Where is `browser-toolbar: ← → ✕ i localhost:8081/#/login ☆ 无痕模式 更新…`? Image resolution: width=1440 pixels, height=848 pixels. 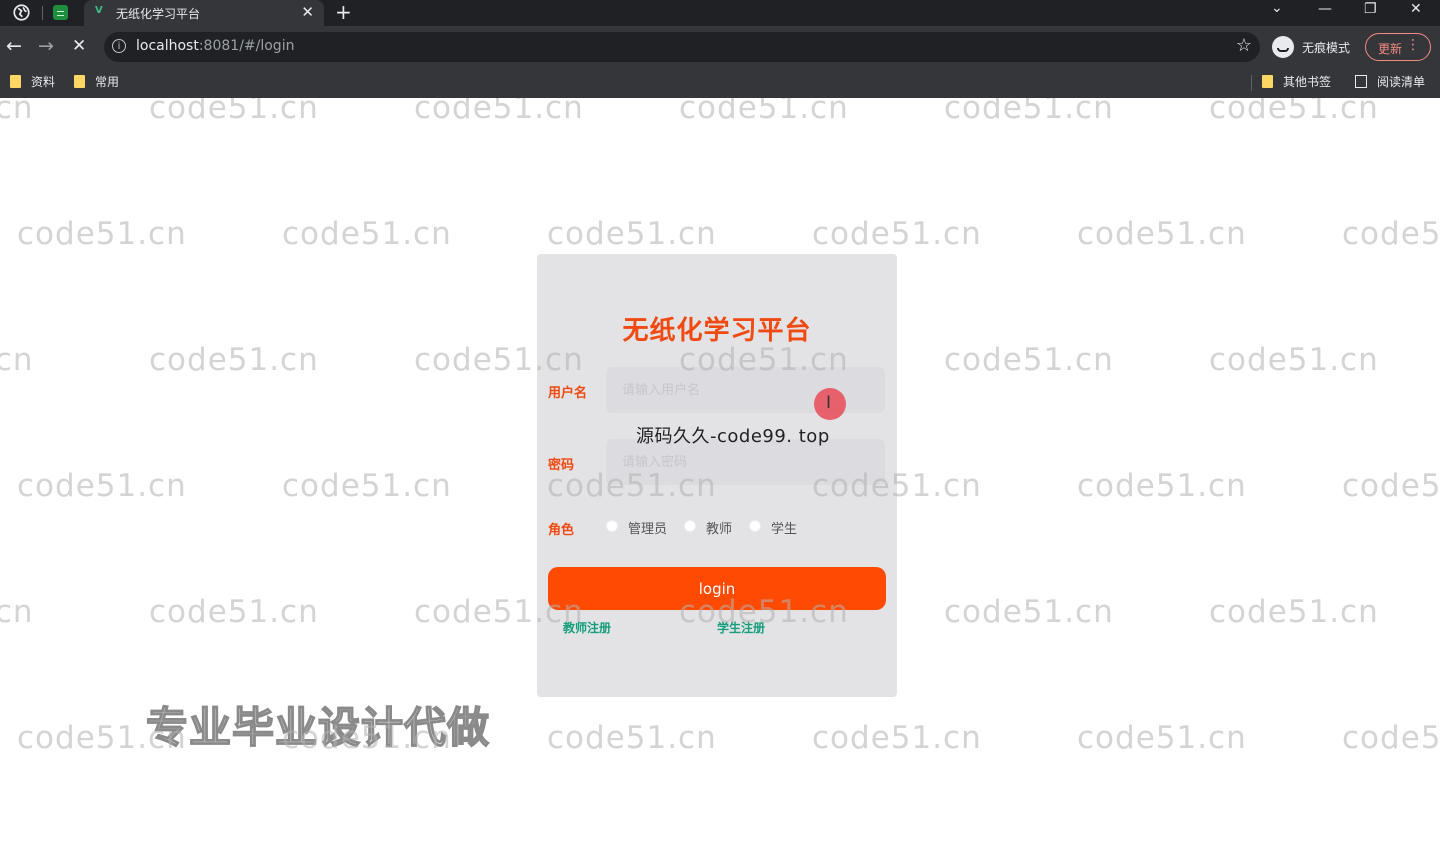 browser-toolbar: ← → ✕ i localhost:8081/#/login ☆ 无痕模式 更新… is located at coordinates (720, 47).